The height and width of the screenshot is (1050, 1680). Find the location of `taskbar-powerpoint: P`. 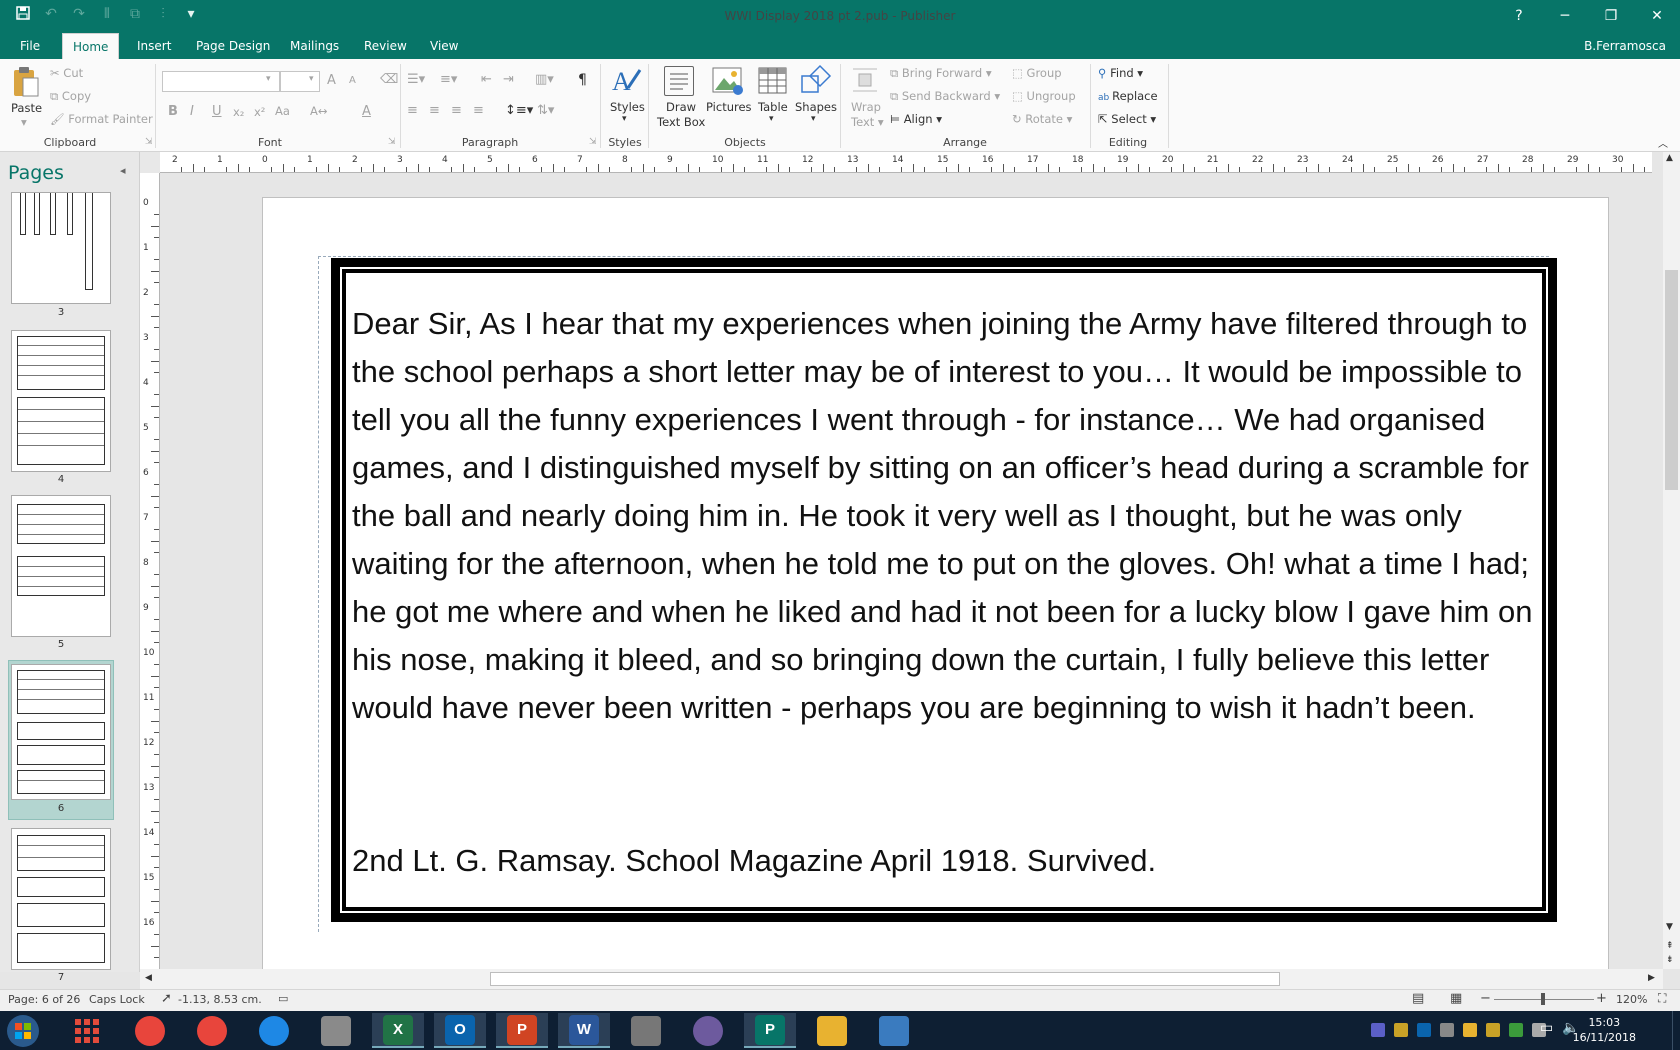

taskbar-powerpoint: P is located at coordinates (522, 1030).